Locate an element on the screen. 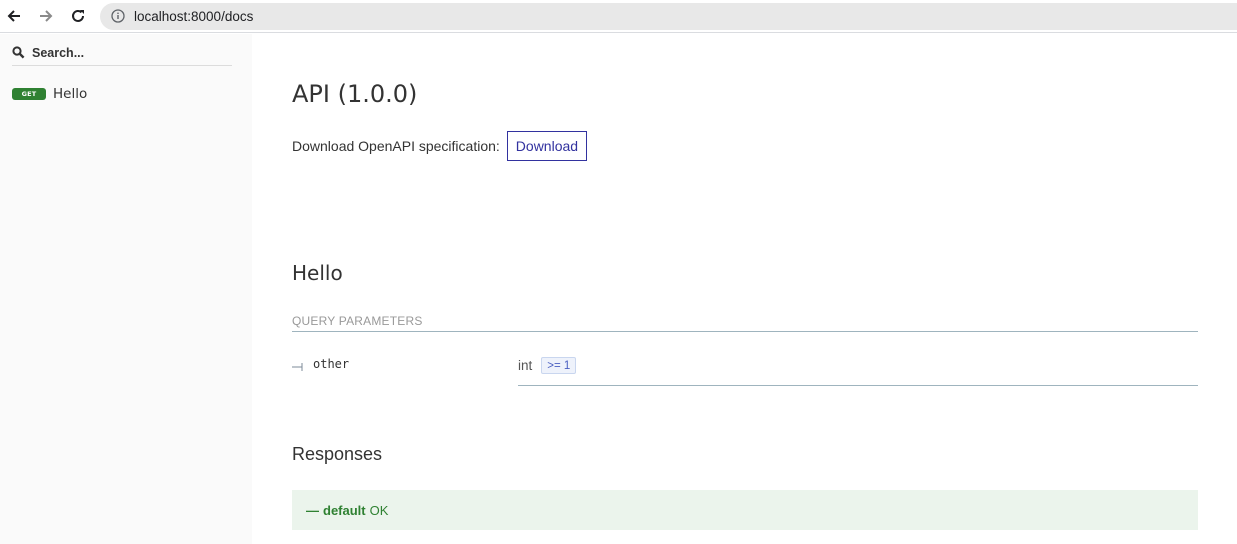  reload-icon is located at coordinates (78, 16).